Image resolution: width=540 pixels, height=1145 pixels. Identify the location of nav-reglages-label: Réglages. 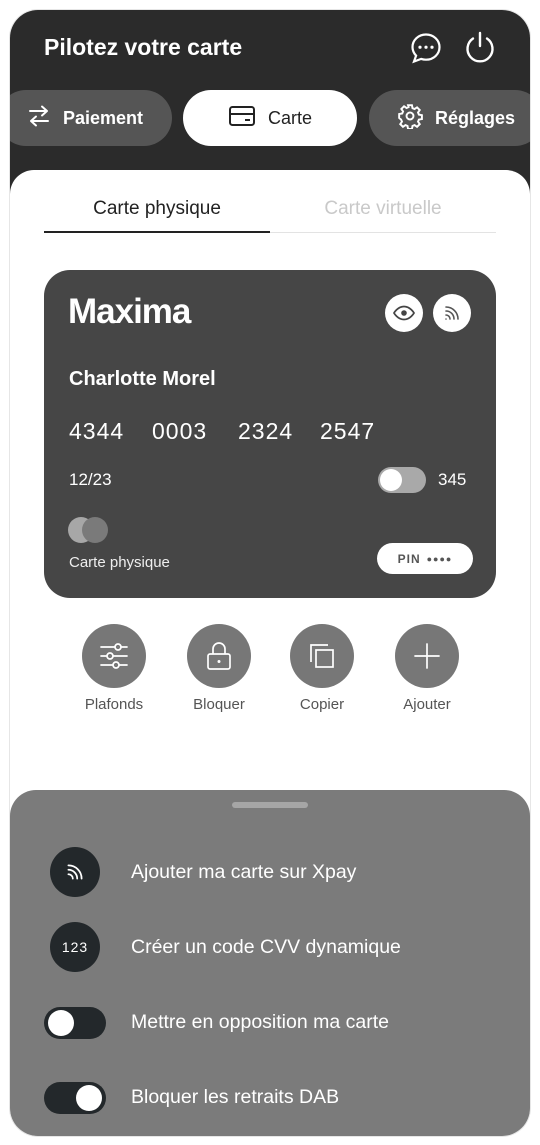
(475, 117).